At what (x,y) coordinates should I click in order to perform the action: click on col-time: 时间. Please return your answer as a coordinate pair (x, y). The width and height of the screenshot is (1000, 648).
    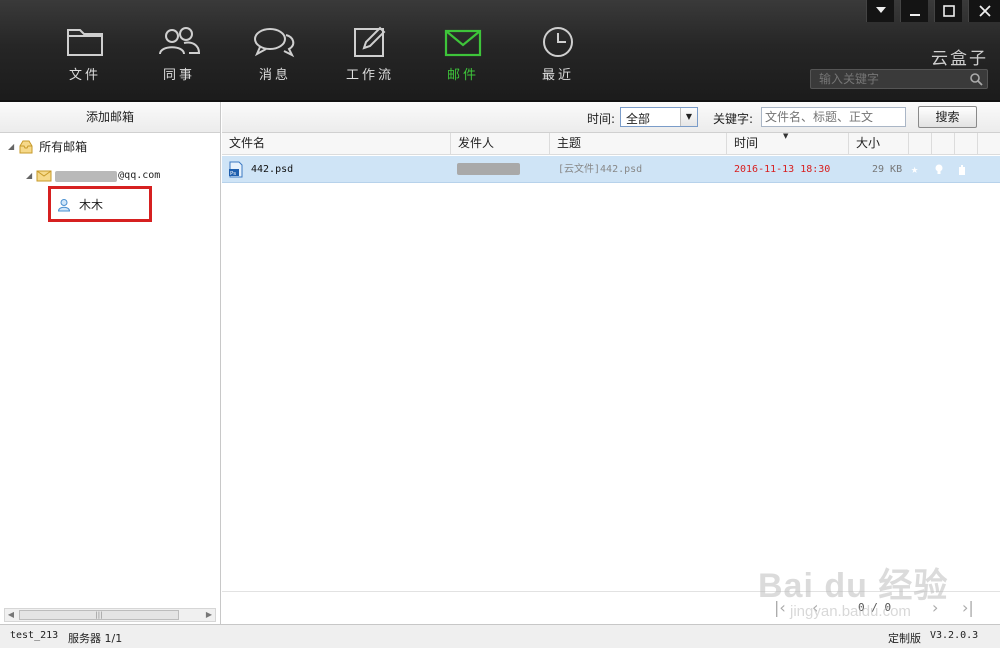
    Looking at the image, I should click on (746, 143).